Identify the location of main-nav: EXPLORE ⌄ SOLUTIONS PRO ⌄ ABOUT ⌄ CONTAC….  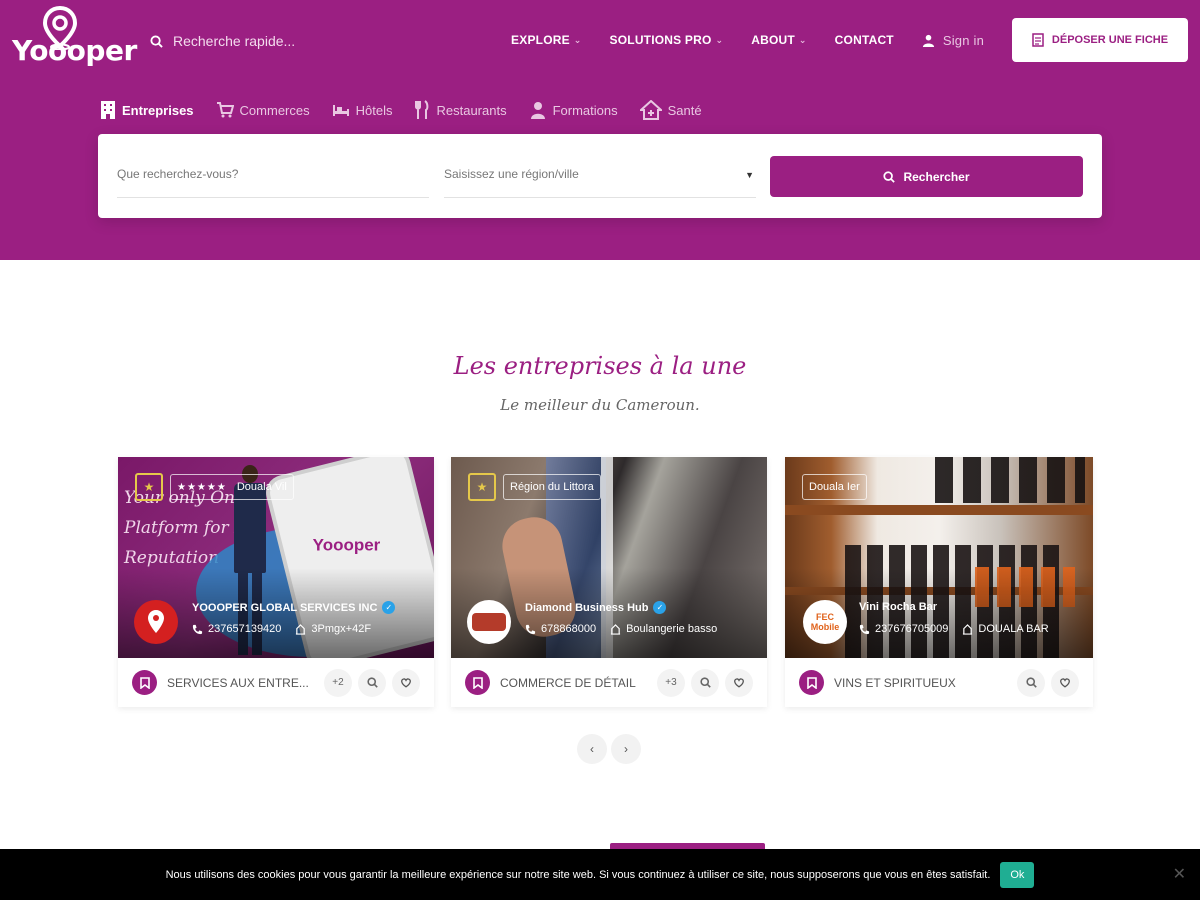
(835, 40).